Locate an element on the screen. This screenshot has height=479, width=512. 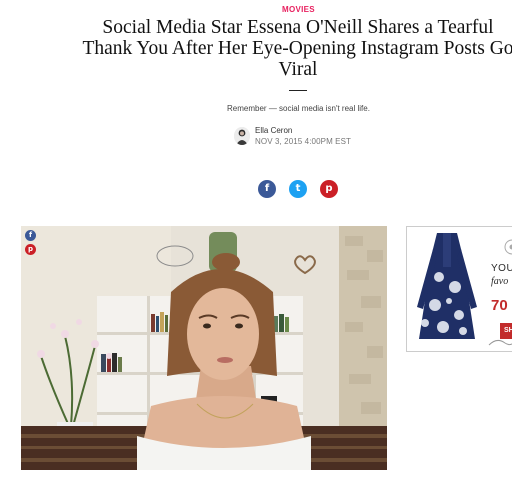
sidebar-ad: YOU favo 70 SH is located at coordinates (459, 289).